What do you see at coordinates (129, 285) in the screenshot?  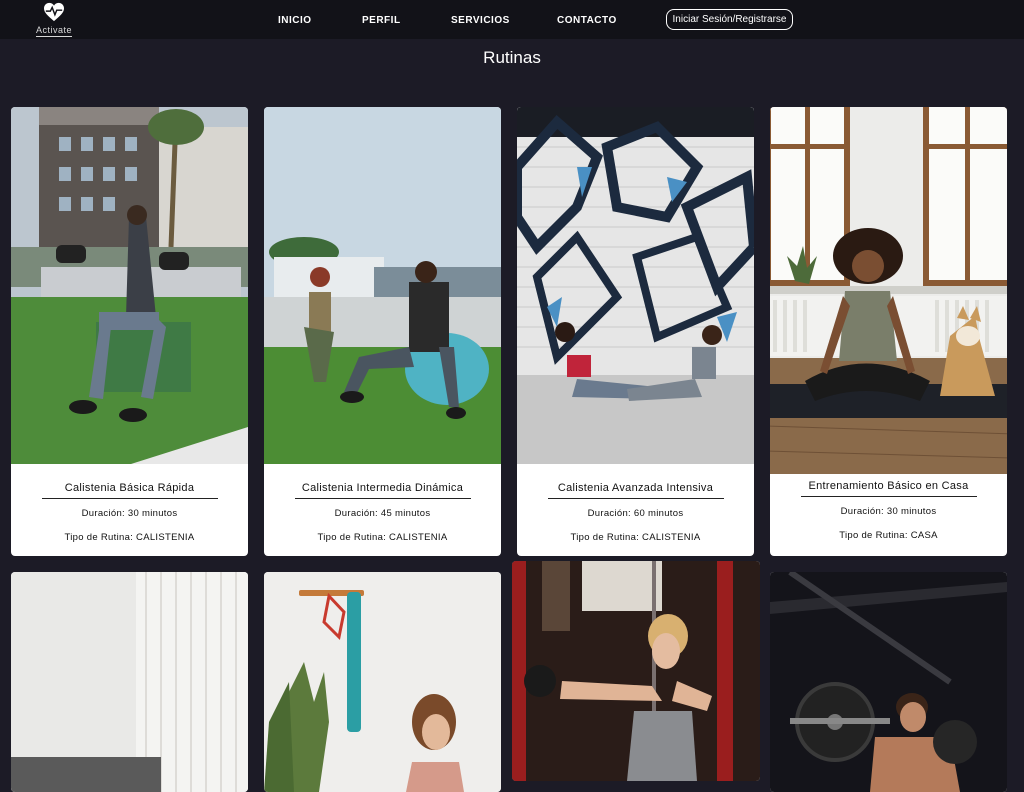 I see `routine-image-man-dumbbells` at bounding box center [129, 285].